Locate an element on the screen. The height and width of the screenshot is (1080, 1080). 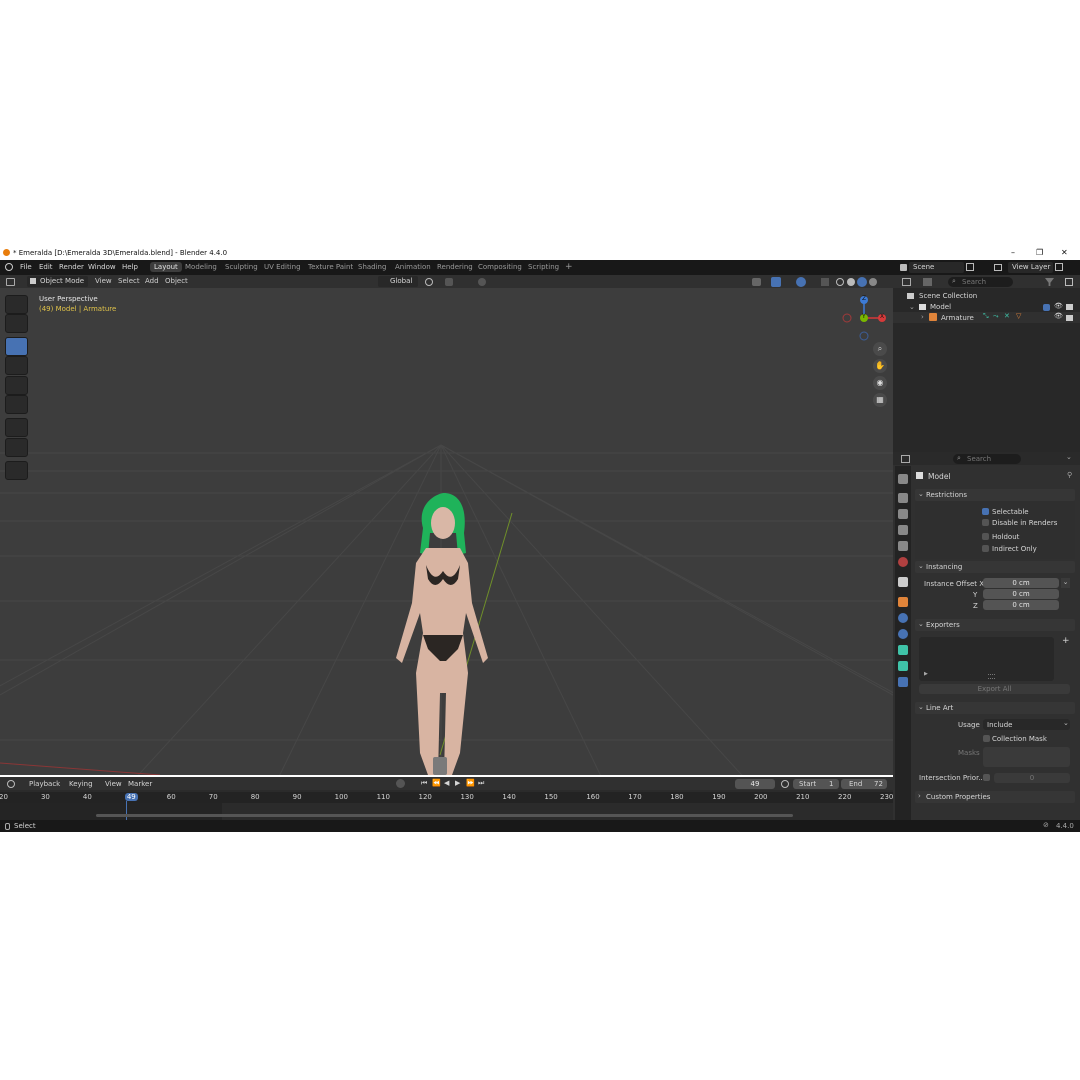
new-scene-icon is located at coordinates (970, 267).